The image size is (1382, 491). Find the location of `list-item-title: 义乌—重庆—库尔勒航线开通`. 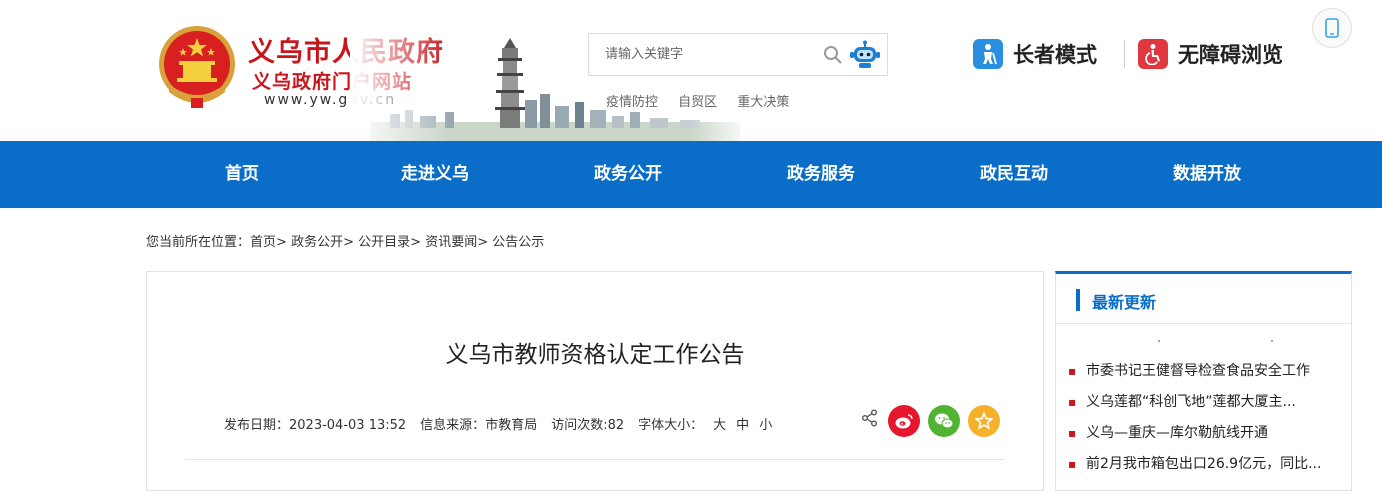

list-item-title: 义乌—重庆—库尔勒航线开通 is located at coordinates (1177, 433).